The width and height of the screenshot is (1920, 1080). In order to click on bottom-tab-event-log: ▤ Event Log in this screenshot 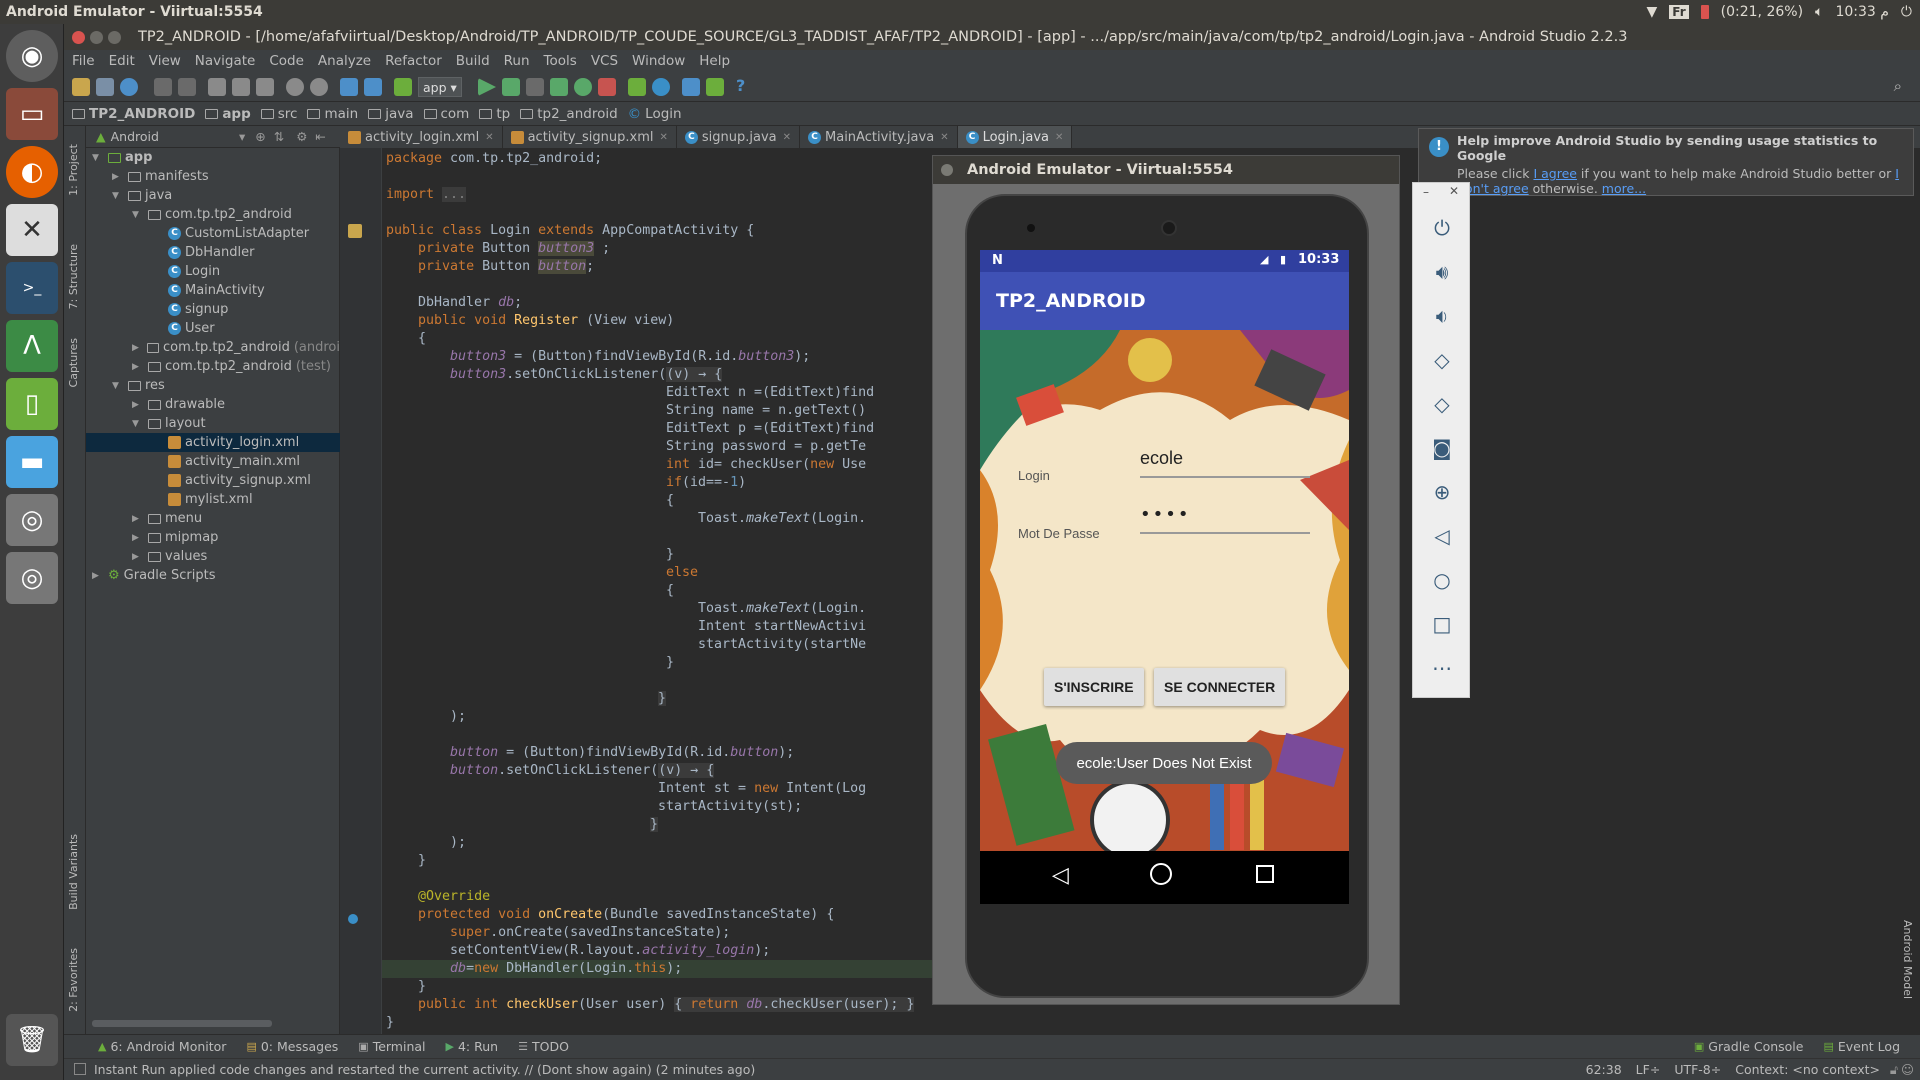, I will do `click(1861, 1046)`.